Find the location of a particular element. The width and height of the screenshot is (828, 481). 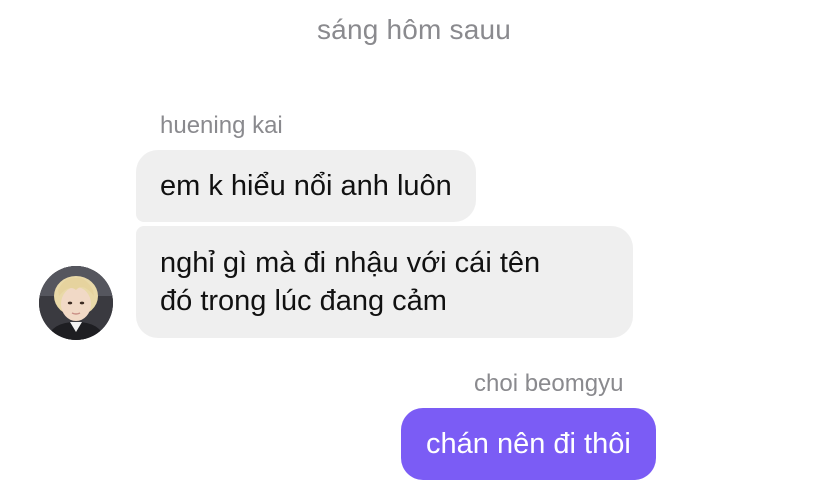

message-text: chán nên đi thôi is located at coordinates (528, 444).